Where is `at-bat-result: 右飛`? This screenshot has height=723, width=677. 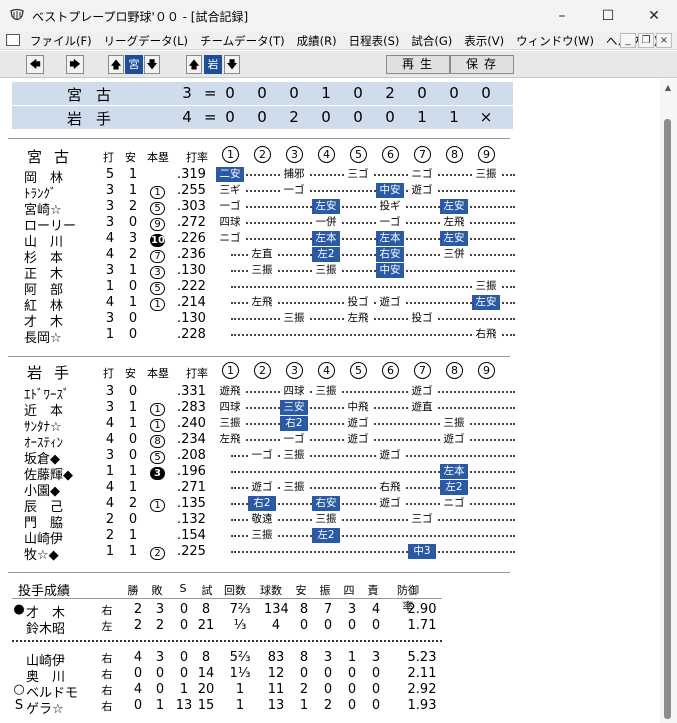
at-bat-result: 右飛 is located at coordinates (390, 487).